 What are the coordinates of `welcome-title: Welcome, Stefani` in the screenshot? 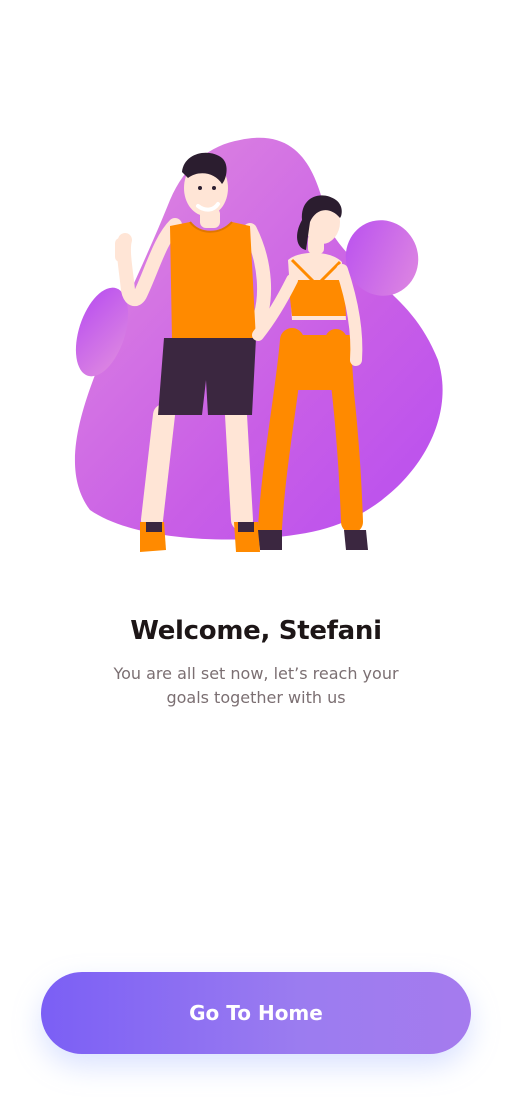 It's located at (256, 631).